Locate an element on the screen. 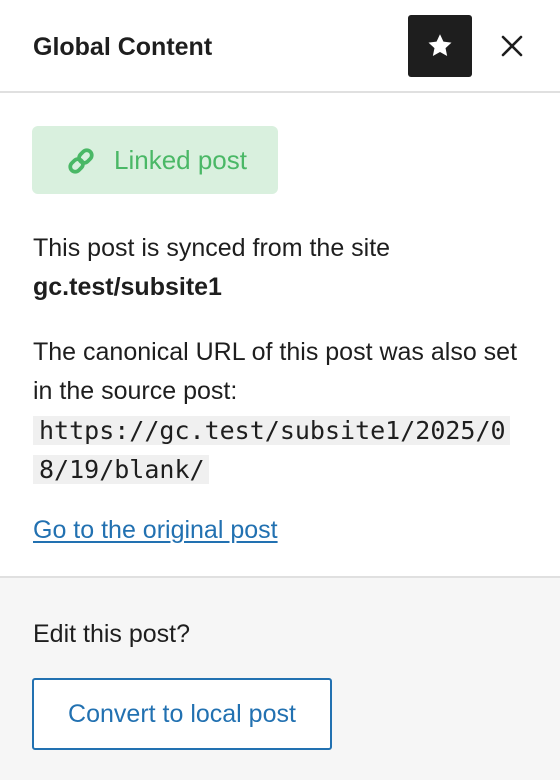  pin-button is located at coordinates (440, 46).